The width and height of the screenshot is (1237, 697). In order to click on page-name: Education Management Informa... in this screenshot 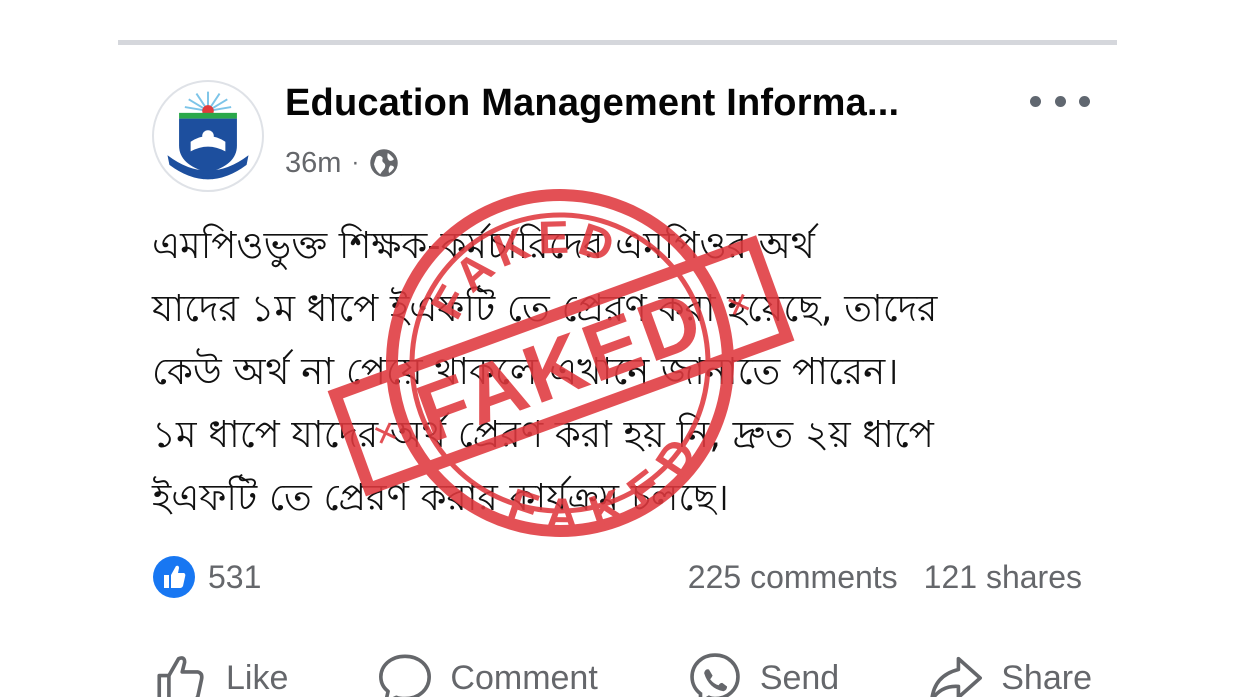, I will do `click(635, 103)`.